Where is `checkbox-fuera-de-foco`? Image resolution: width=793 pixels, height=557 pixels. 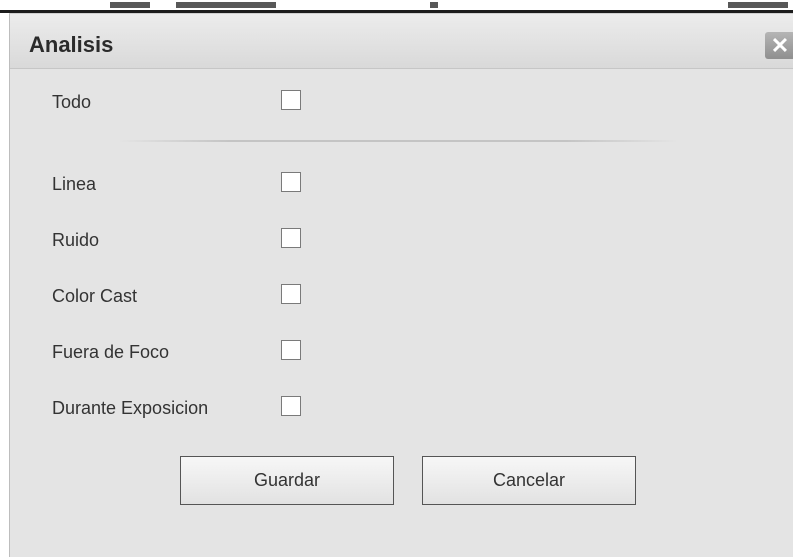
checkbox-fuera-de-foco is located at coordinates (291, 350).